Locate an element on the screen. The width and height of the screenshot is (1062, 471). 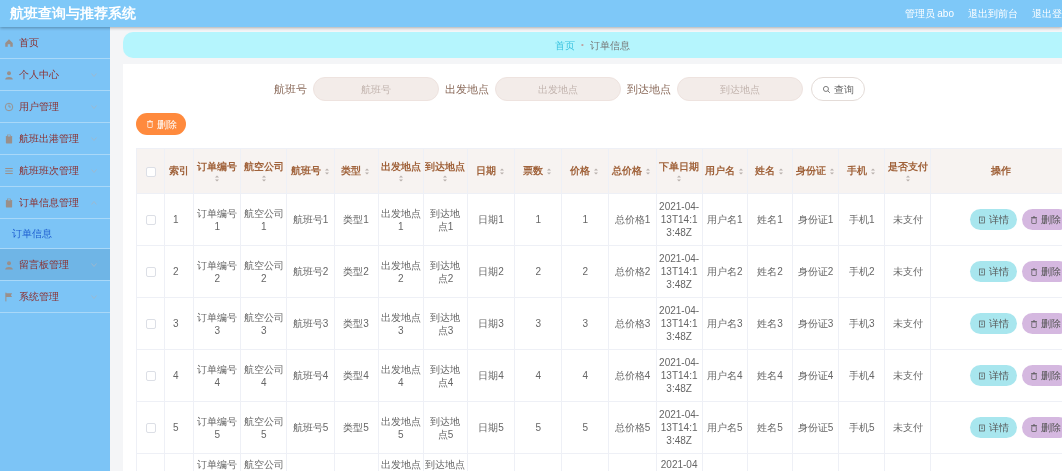
table-cell: 总价格1 is located at coordinates (632, 219).